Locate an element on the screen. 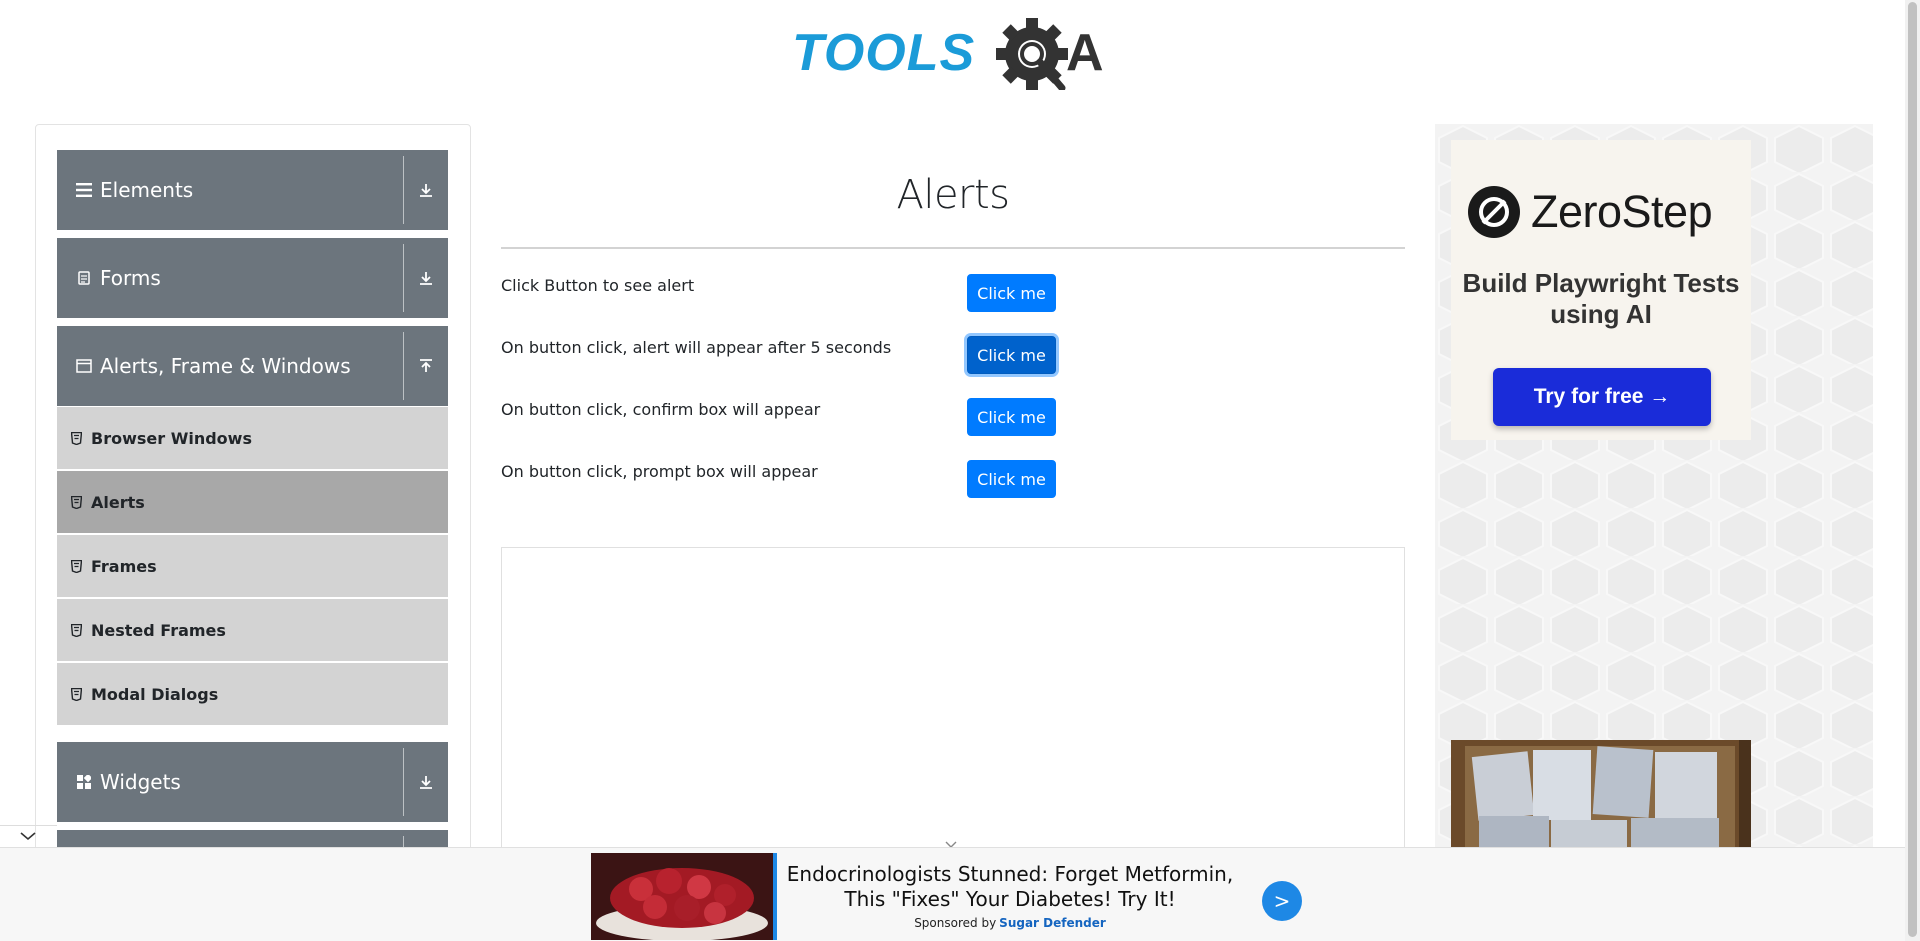  alert-button: Click me is located at coordinates (1011, 293).